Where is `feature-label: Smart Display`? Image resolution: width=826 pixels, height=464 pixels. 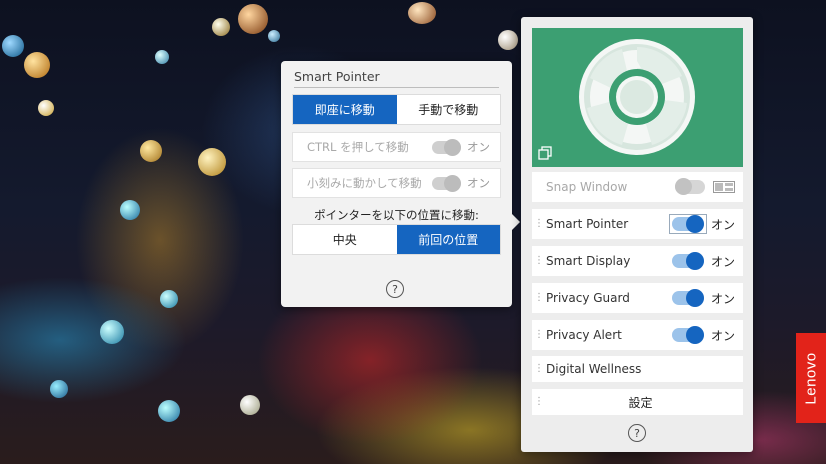
feature-label: Smart Display is located at coordinates (588, 261).